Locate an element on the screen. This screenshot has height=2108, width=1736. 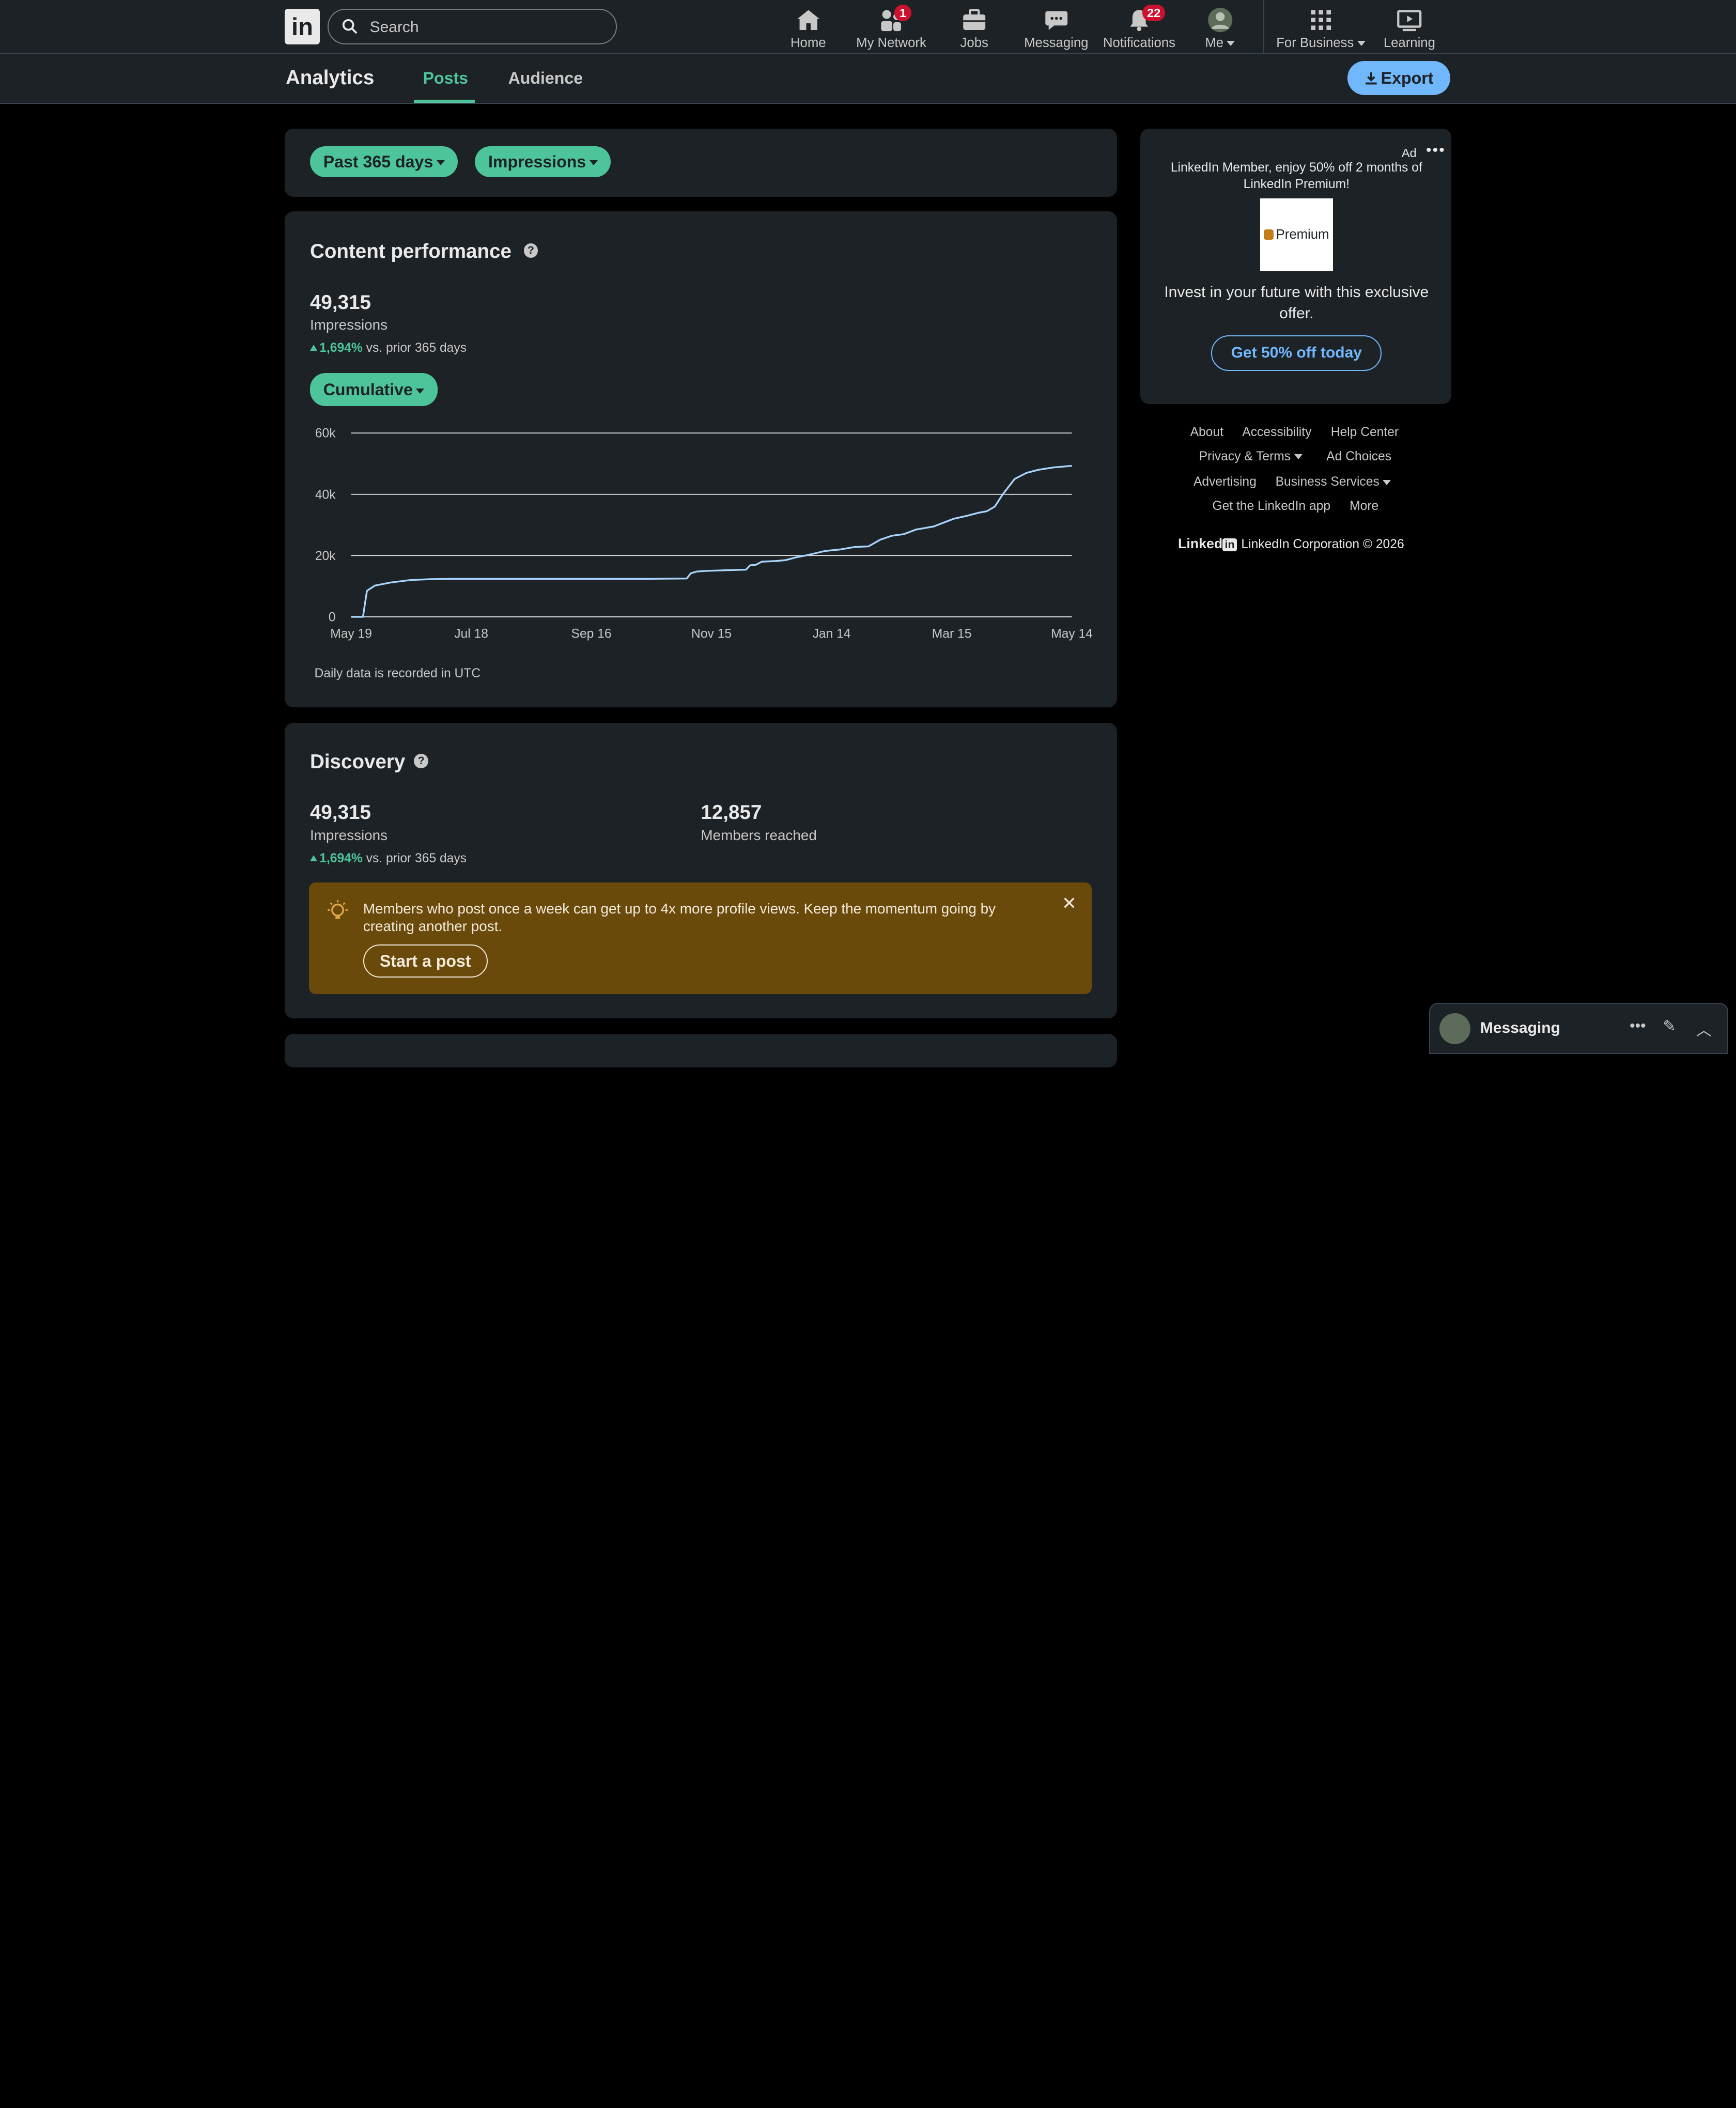
footer-link-business-services: Business Services is located at coordinates (1334, 482).